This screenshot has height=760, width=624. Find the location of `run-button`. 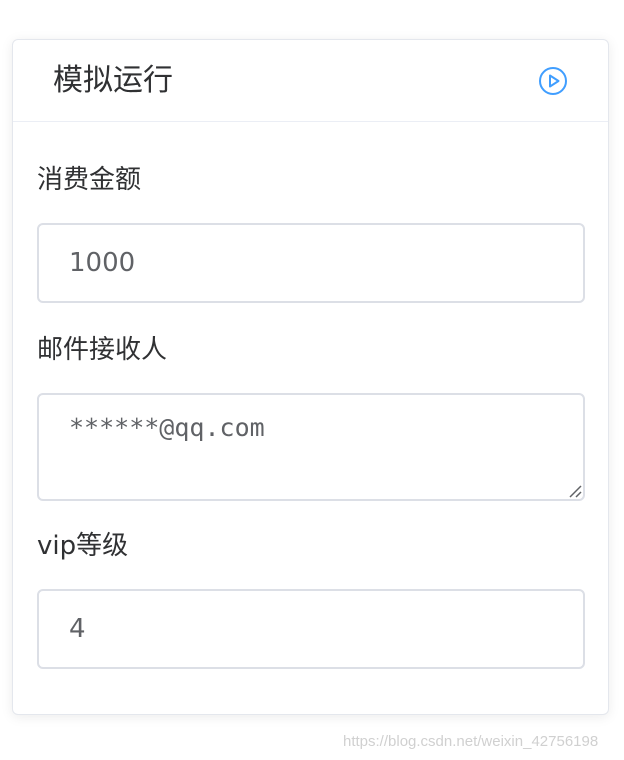

run-button is located at coordinates (553, 81).